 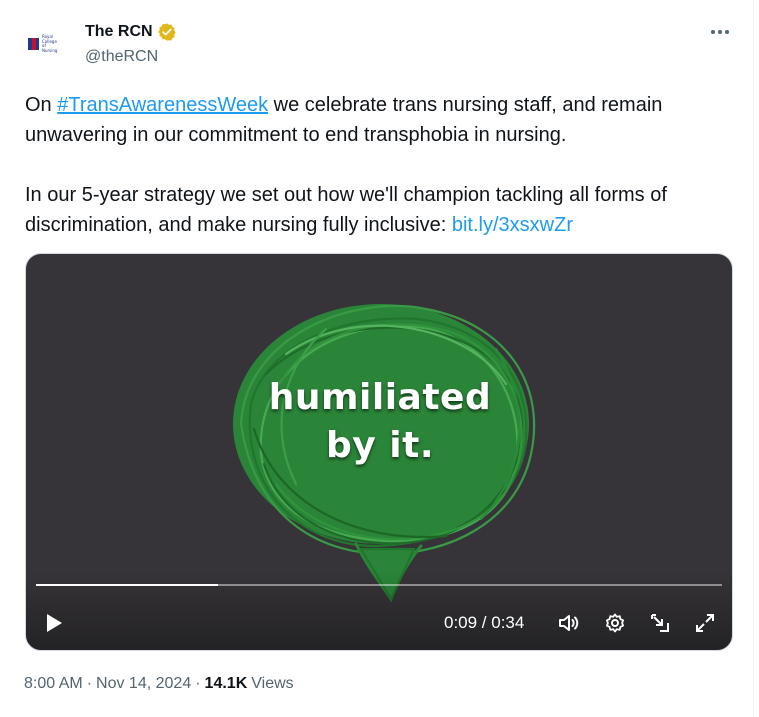 What do you see at coordinates (226, 683) in the screenshot?
I see `views-count: 14.1K` at bounding box center [226, 683].